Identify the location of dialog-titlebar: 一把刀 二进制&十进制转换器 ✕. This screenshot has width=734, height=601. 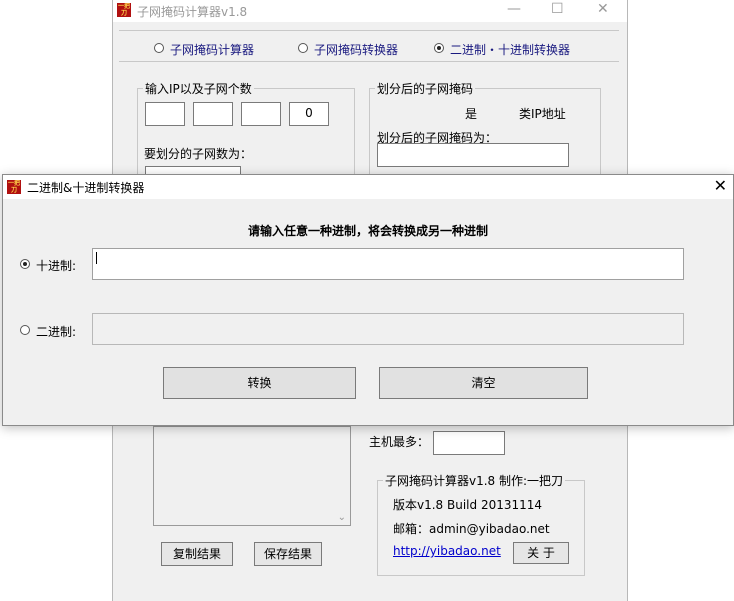
(368, 187).